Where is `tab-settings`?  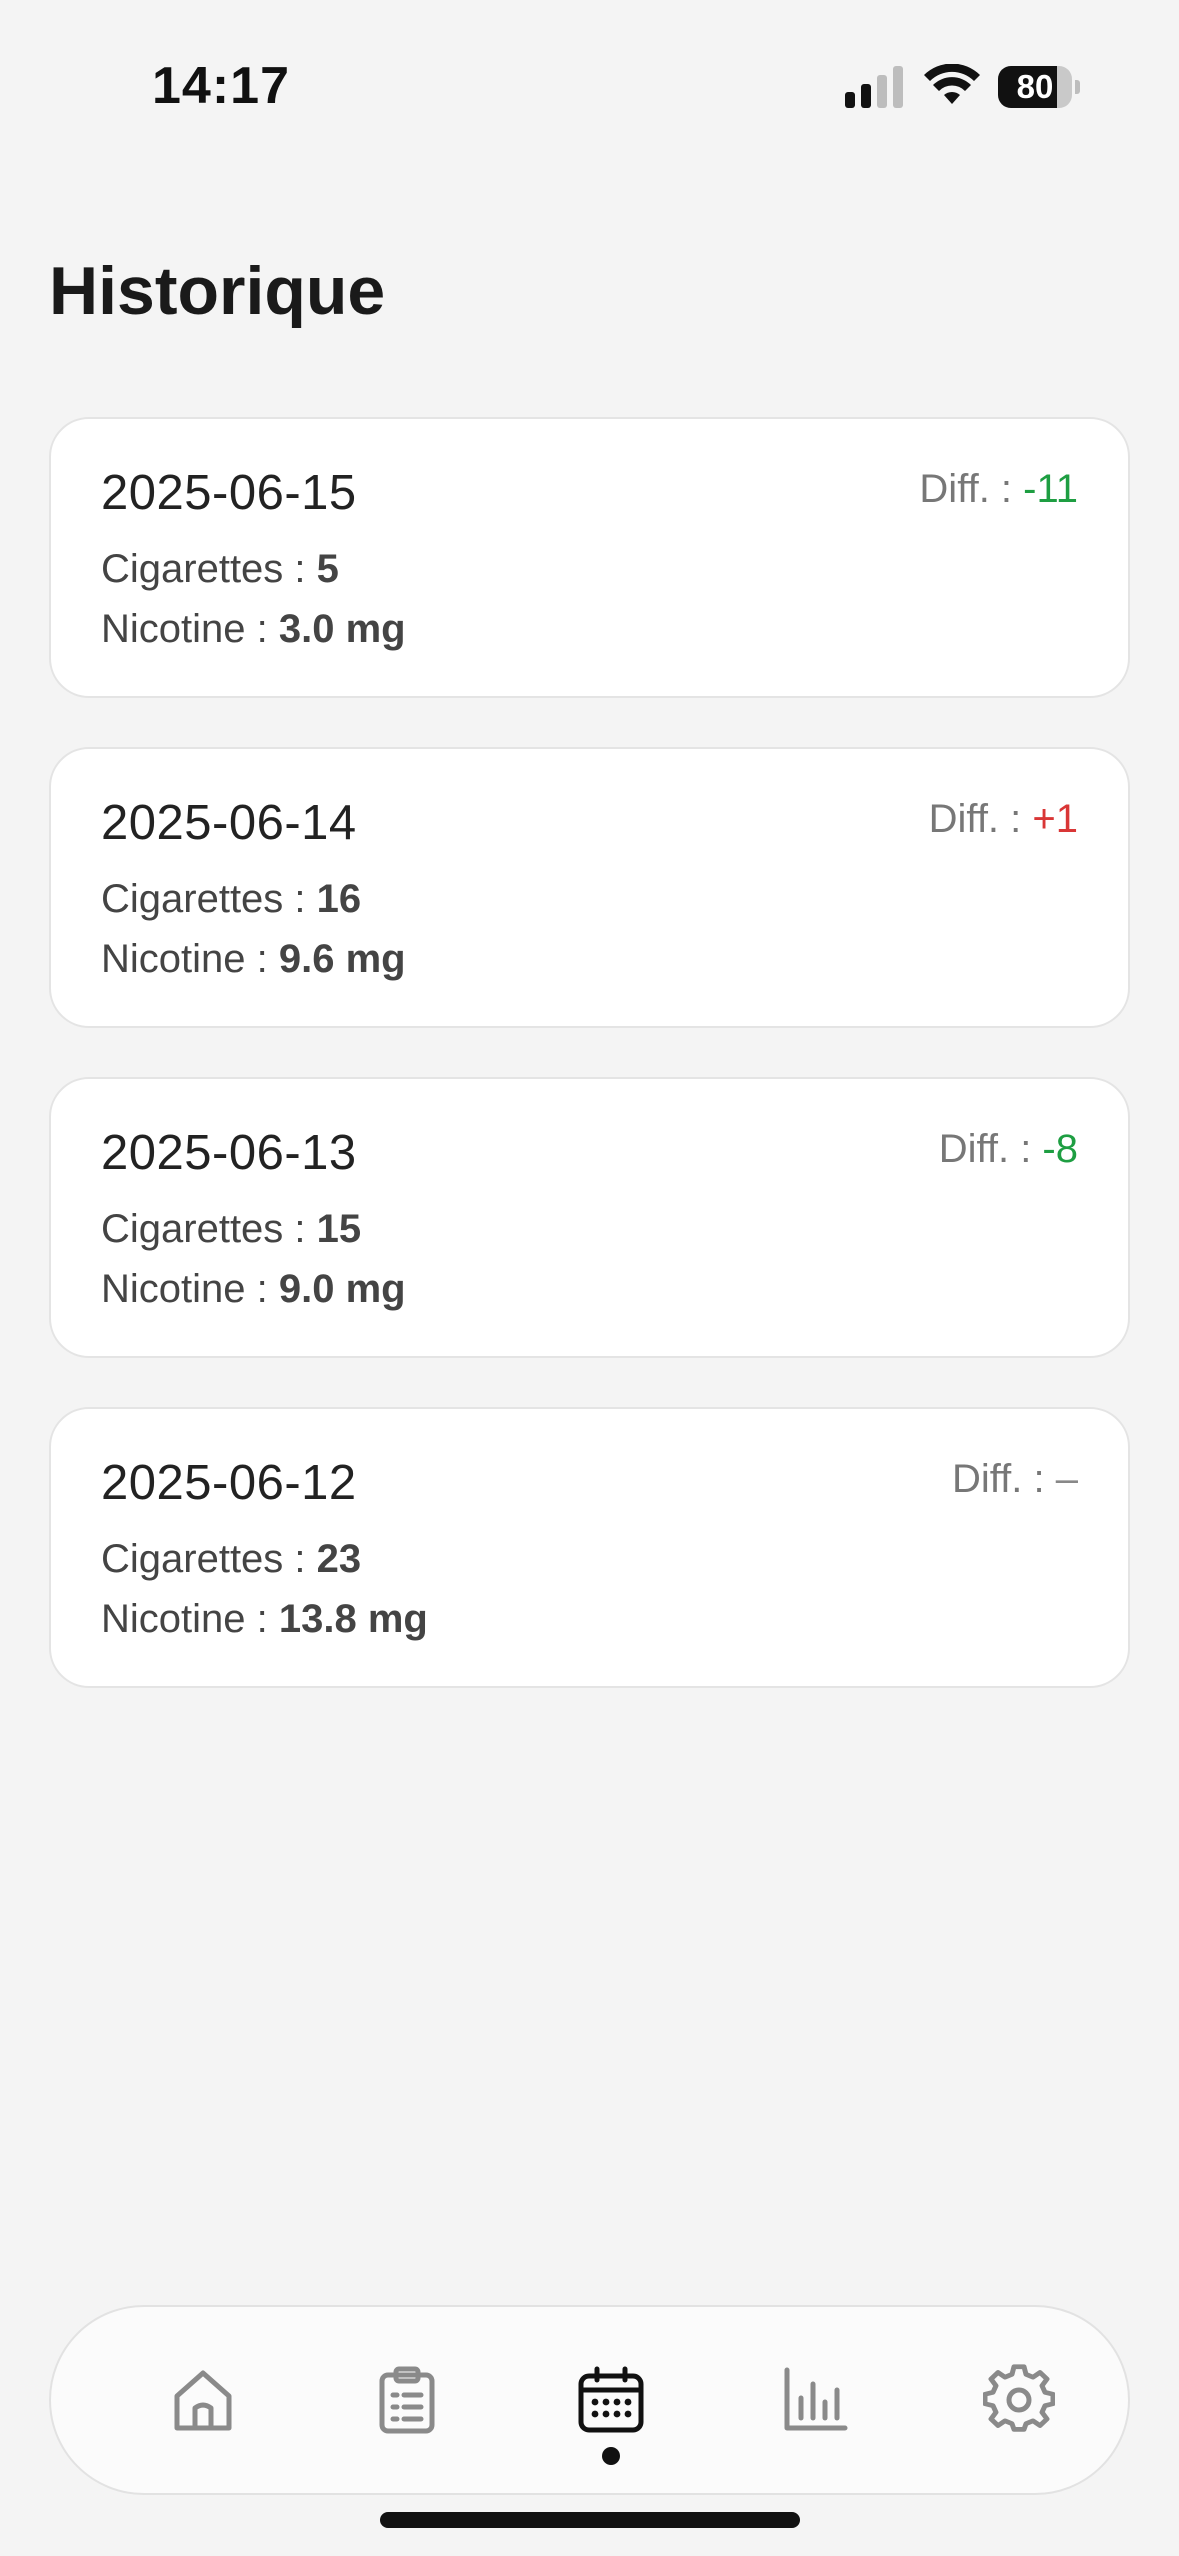 tab-settings is located at coordinates (1019, 2400).